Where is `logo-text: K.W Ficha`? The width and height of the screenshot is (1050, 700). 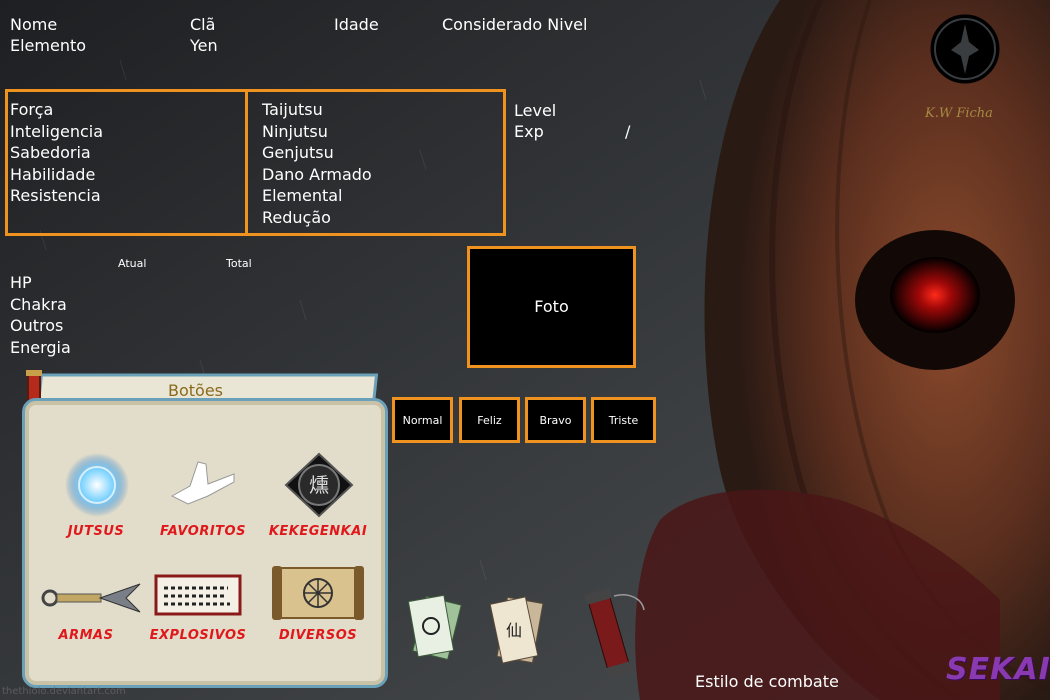 logo-text: K.W Ficha is located at coordinates (959, 113).